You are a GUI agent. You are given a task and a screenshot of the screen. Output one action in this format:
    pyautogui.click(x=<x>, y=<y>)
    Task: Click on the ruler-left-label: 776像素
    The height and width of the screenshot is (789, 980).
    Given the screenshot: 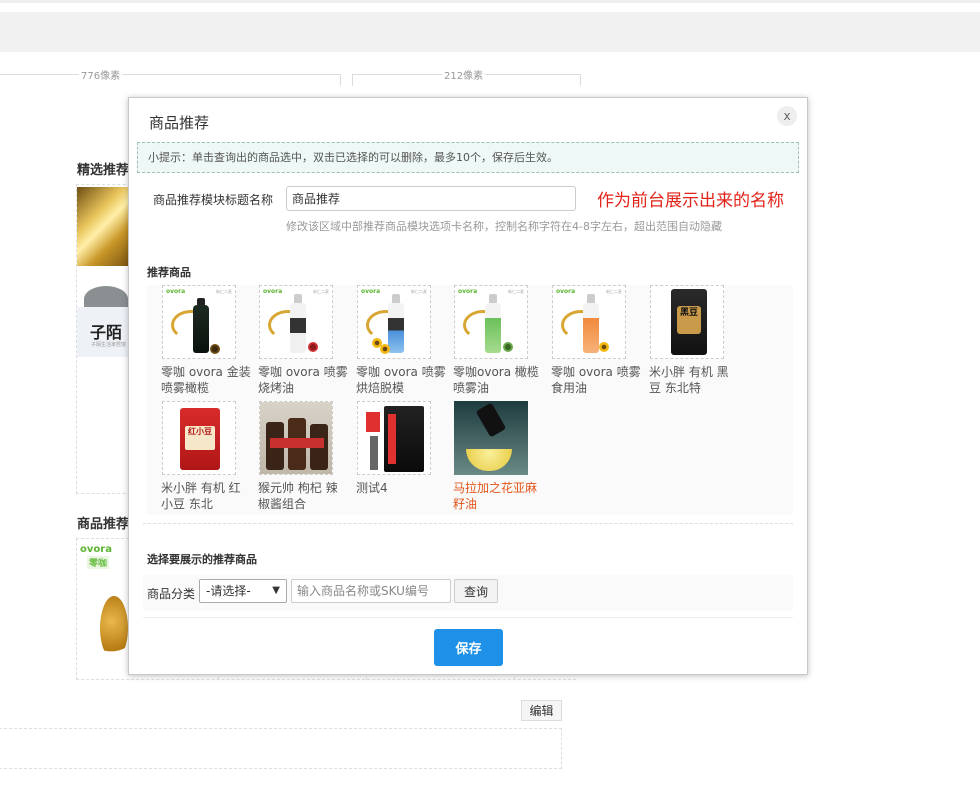 What is the action you would take?
    pyautogui.click(x=101, y=74)
    